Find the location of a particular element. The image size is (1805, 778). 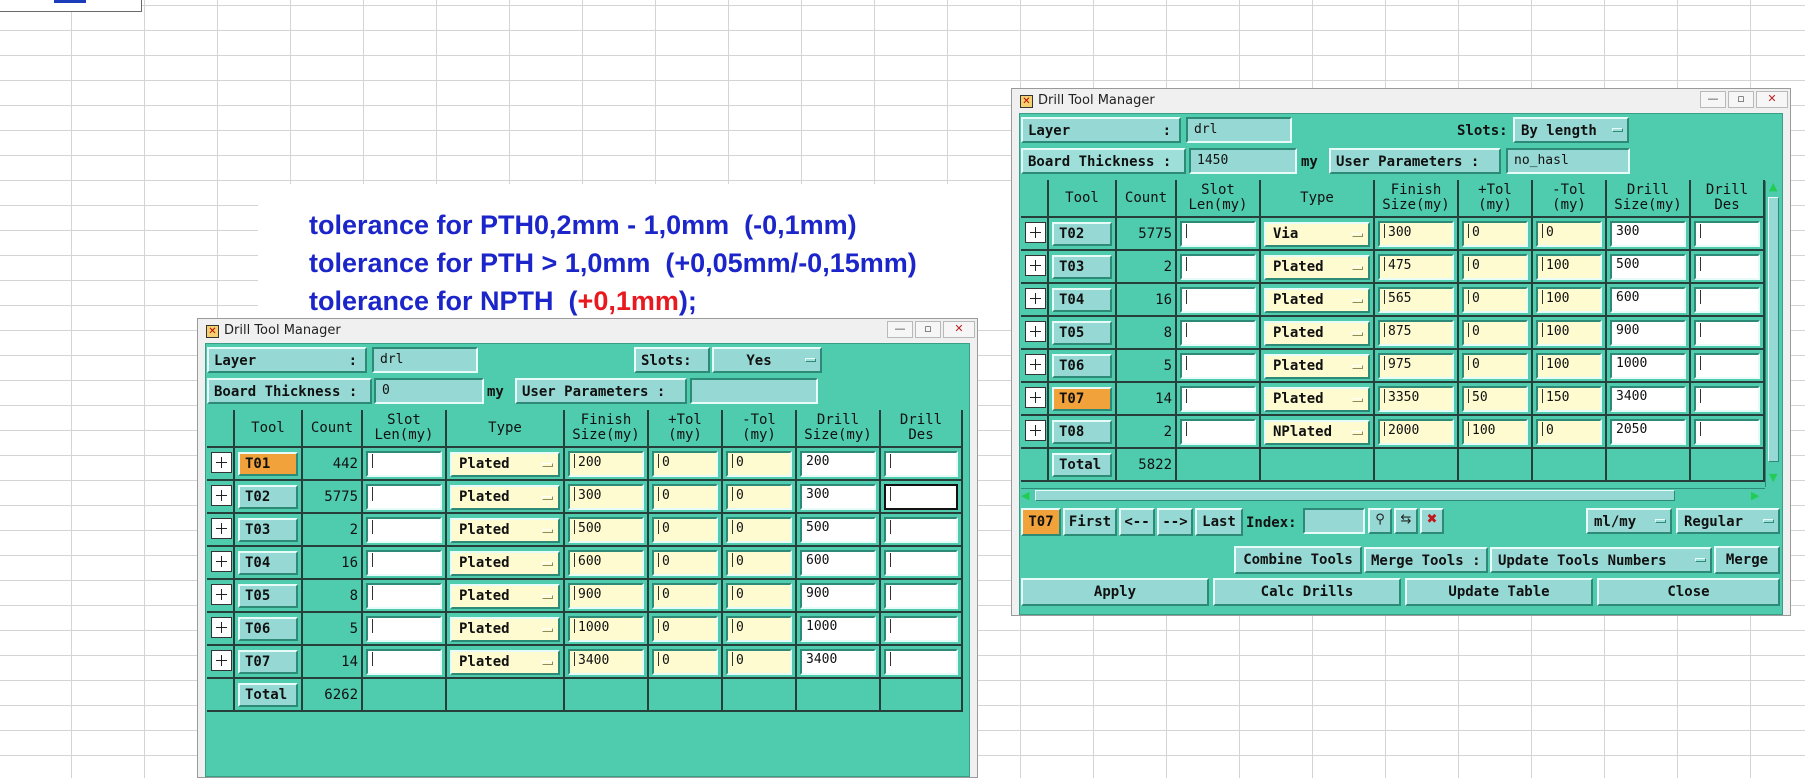

update-table-button: Update Table is located at coordinates (1499, 592).